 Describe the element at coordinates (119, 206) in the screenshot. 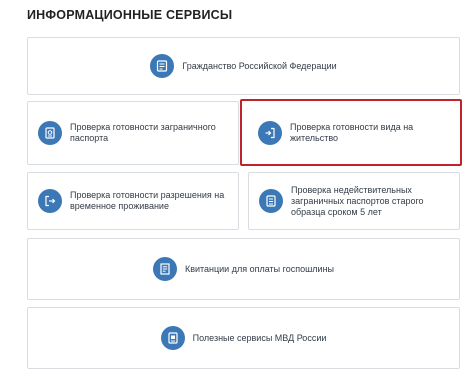

I see `label-line: временное проживание` at that location.